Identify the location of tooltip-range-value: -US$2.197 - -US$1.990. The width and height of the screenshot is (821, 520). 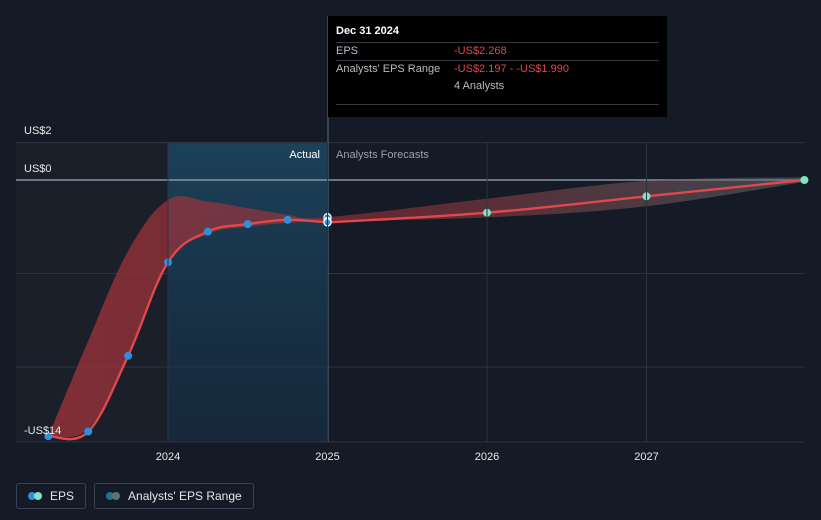
(511, 69).